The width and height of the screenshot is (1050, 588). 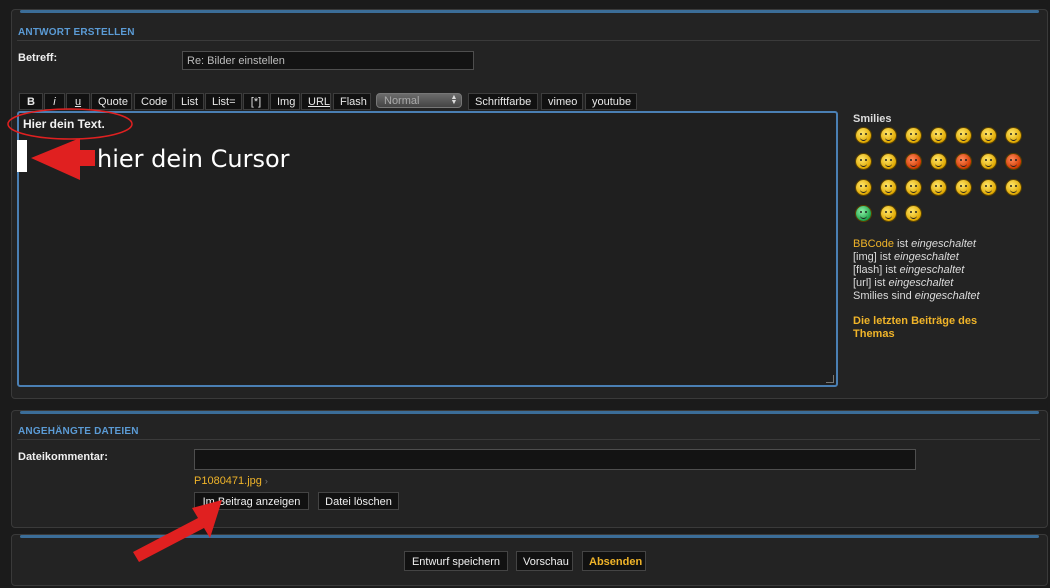 I want to click on caret-right-icon: ›, so click(x=266, y=481).